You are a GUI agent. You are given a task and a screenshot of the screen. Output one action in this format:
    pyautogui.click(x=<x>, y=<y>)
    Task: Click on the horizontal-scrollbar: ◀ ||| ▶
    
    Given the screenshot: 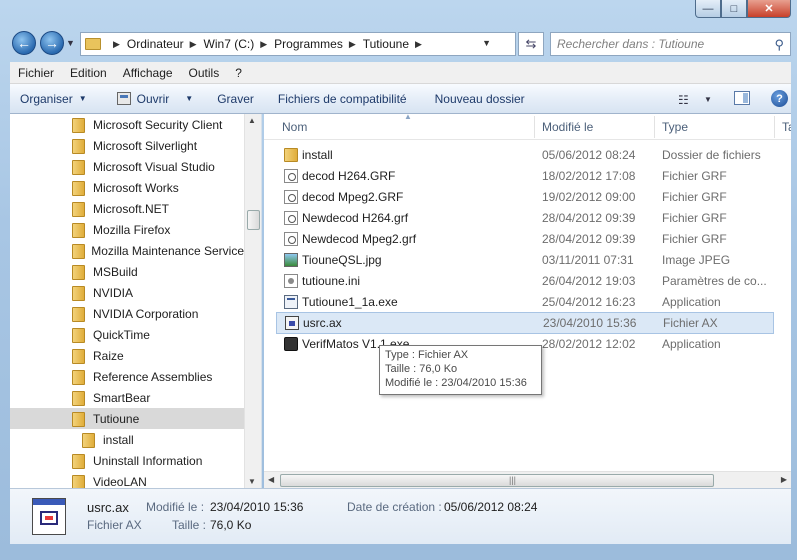 What is the action you would take?
    pyautogui.click(x=527, y=479)
    